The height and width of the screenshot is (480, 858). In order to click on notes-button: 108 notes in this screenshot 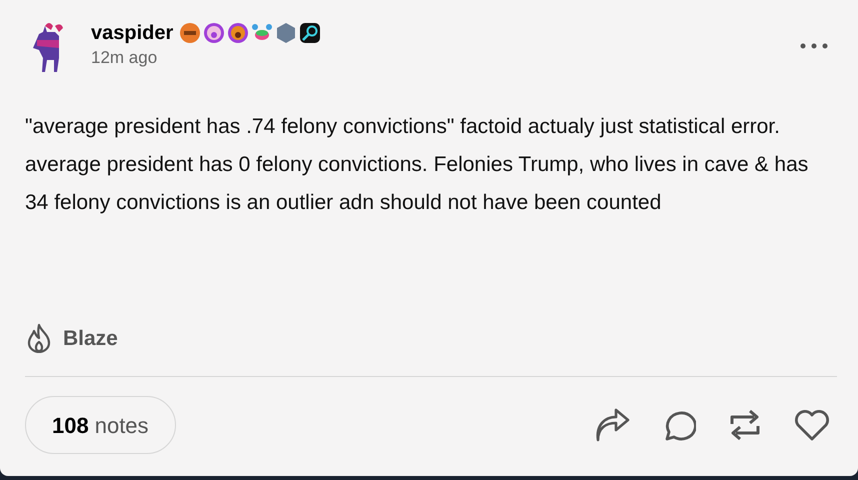, I will do `click(100, 425)`.